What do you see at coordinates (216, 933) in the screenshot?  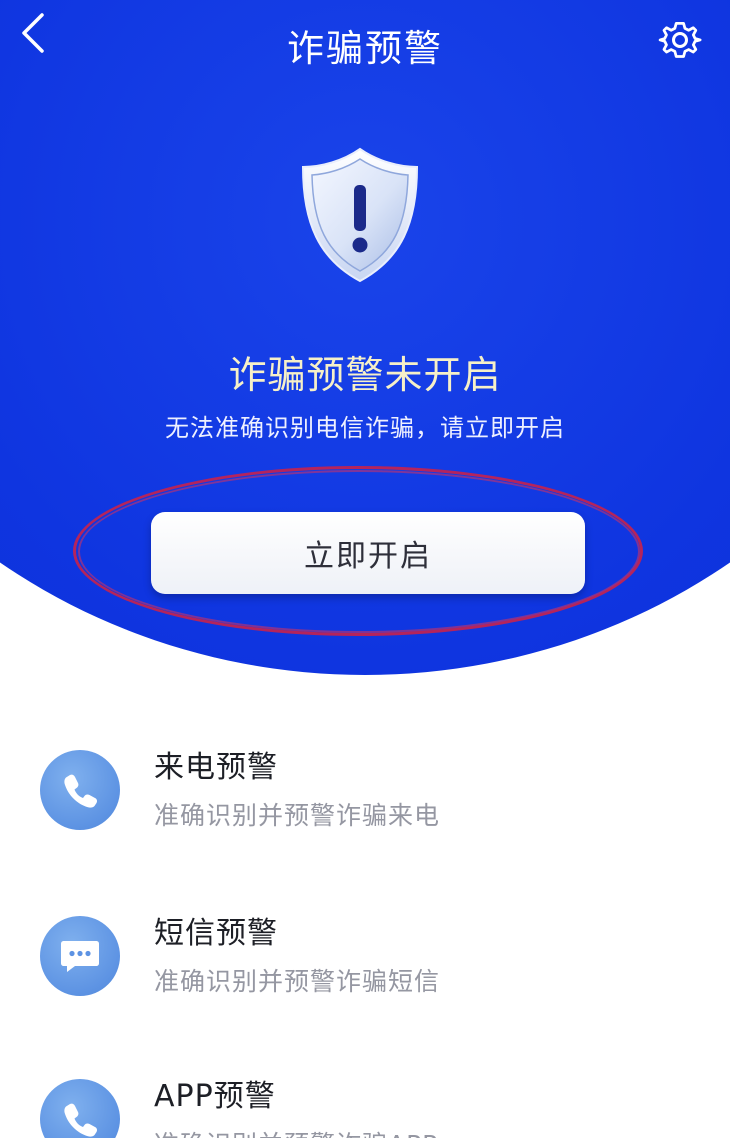 I see `feature-title: 短信预警` at bounding box center [216, 933].